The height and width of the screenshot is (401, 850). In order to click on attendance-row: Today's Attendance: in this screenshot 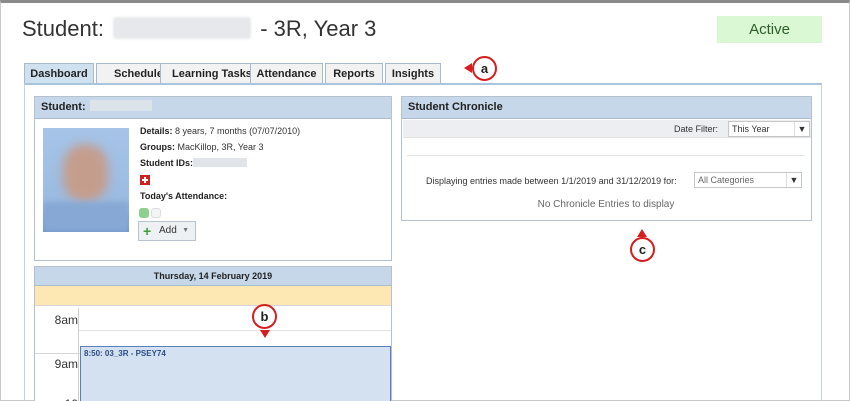, I will do `click(183, 196)`.